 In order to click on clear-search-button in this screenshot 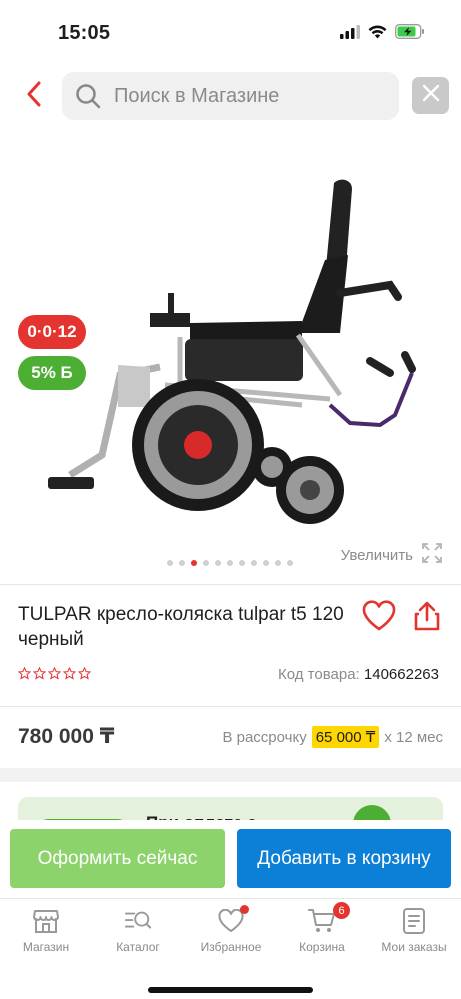, I will do `click(430, 95)`.